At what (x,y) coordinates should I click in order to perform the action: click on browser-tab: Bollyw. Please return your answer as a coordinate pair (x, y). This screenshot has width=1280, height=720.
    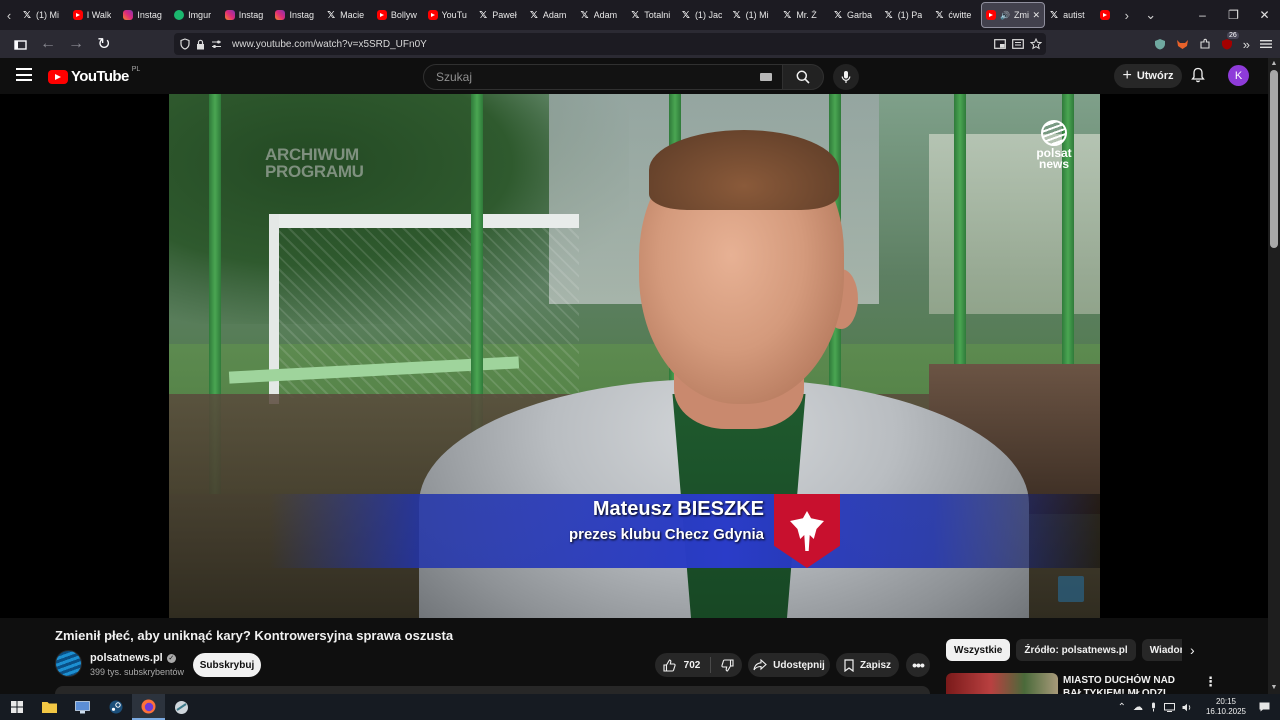
    Looking at the image, I should click on (398, 15).